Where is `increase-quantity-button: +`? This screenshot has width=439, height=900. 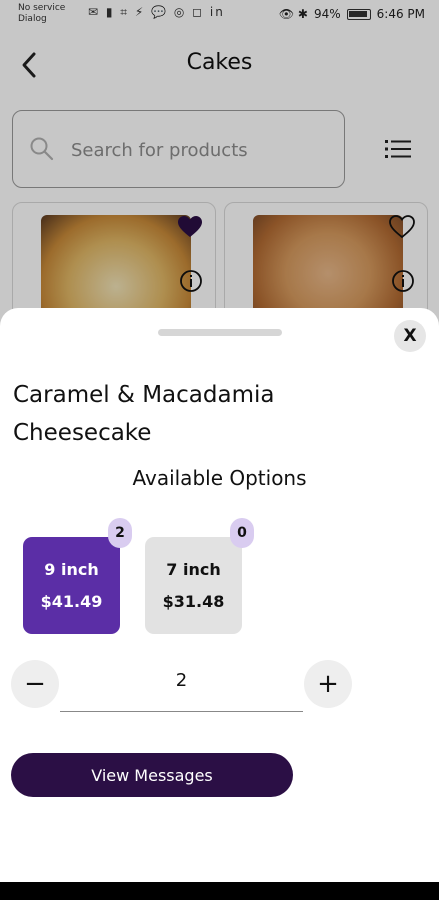
increase-quantity-button: + is located at coordinates (328, 684).